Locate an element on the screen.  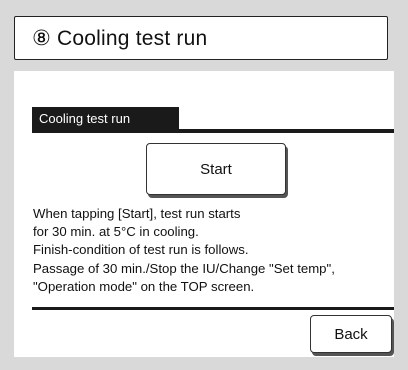
back-button-label: Back is located at coordinates (351, 334).